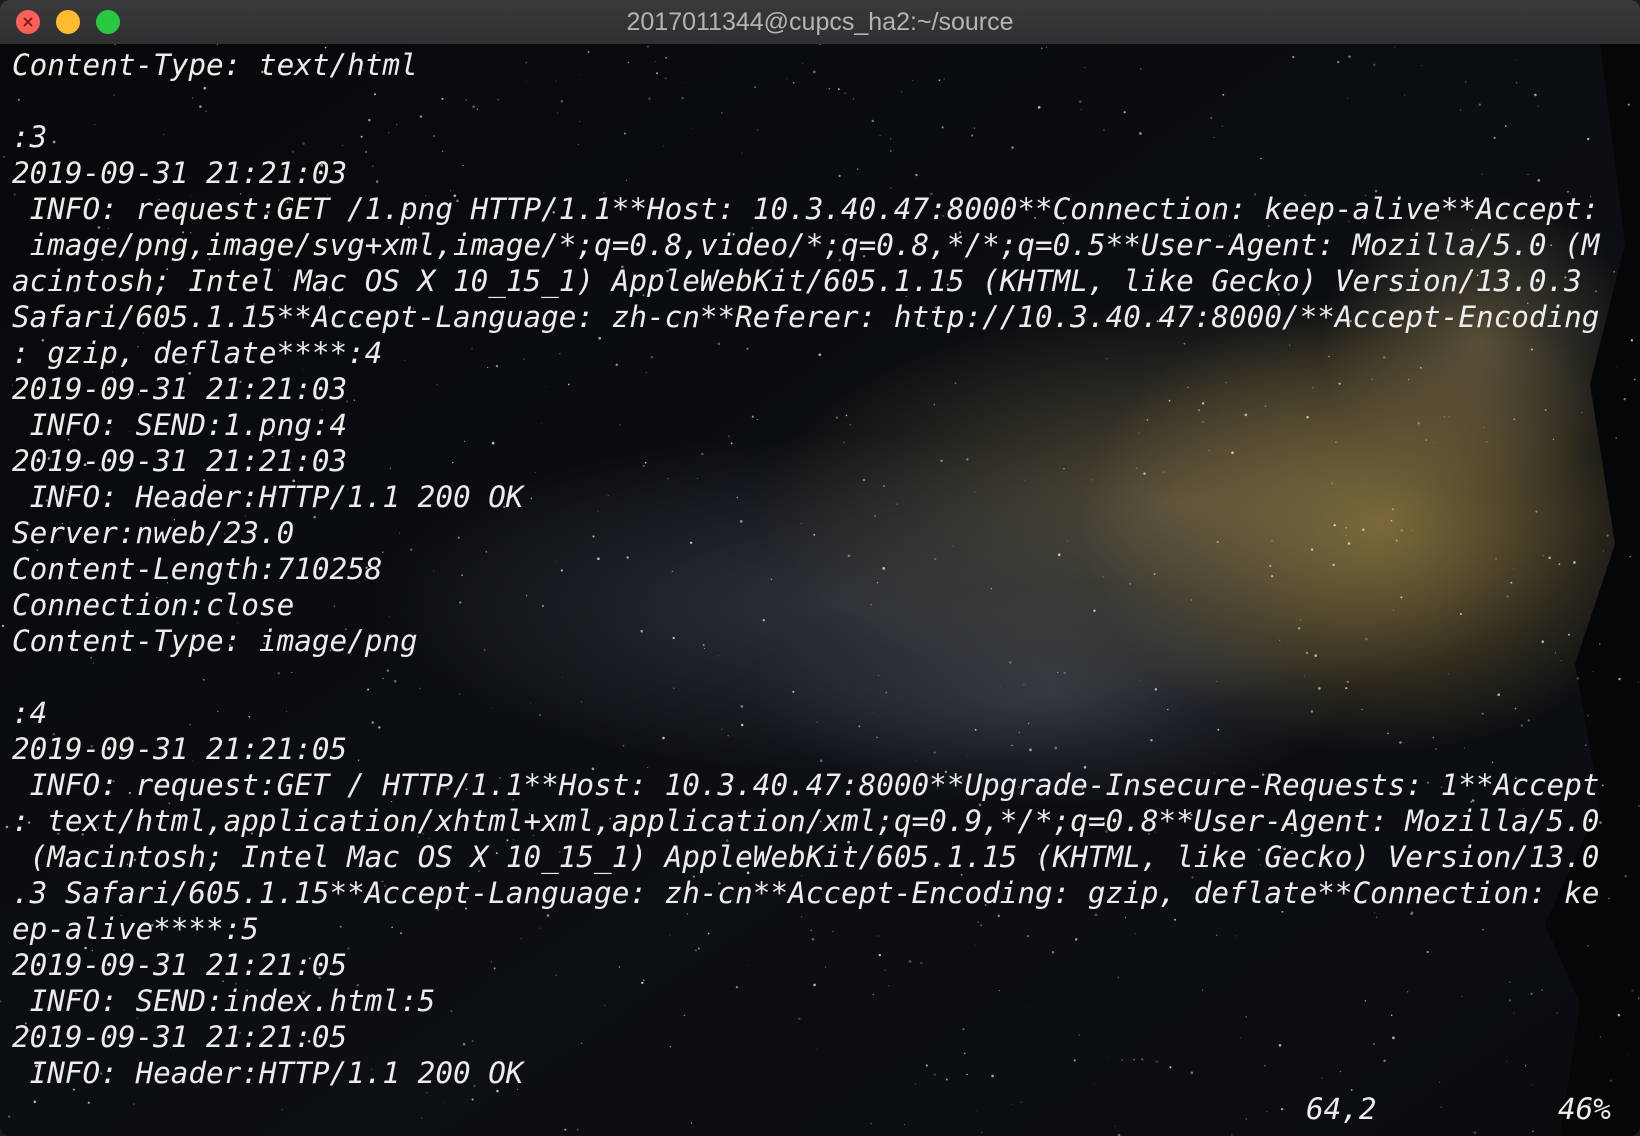 The width and height of the screenshot is (1640, 1136). What do you see at coordinates (1341, 1109) in the screenshot?
I see `cursor-position: 64,2` at bounding box center [1341, 1109].